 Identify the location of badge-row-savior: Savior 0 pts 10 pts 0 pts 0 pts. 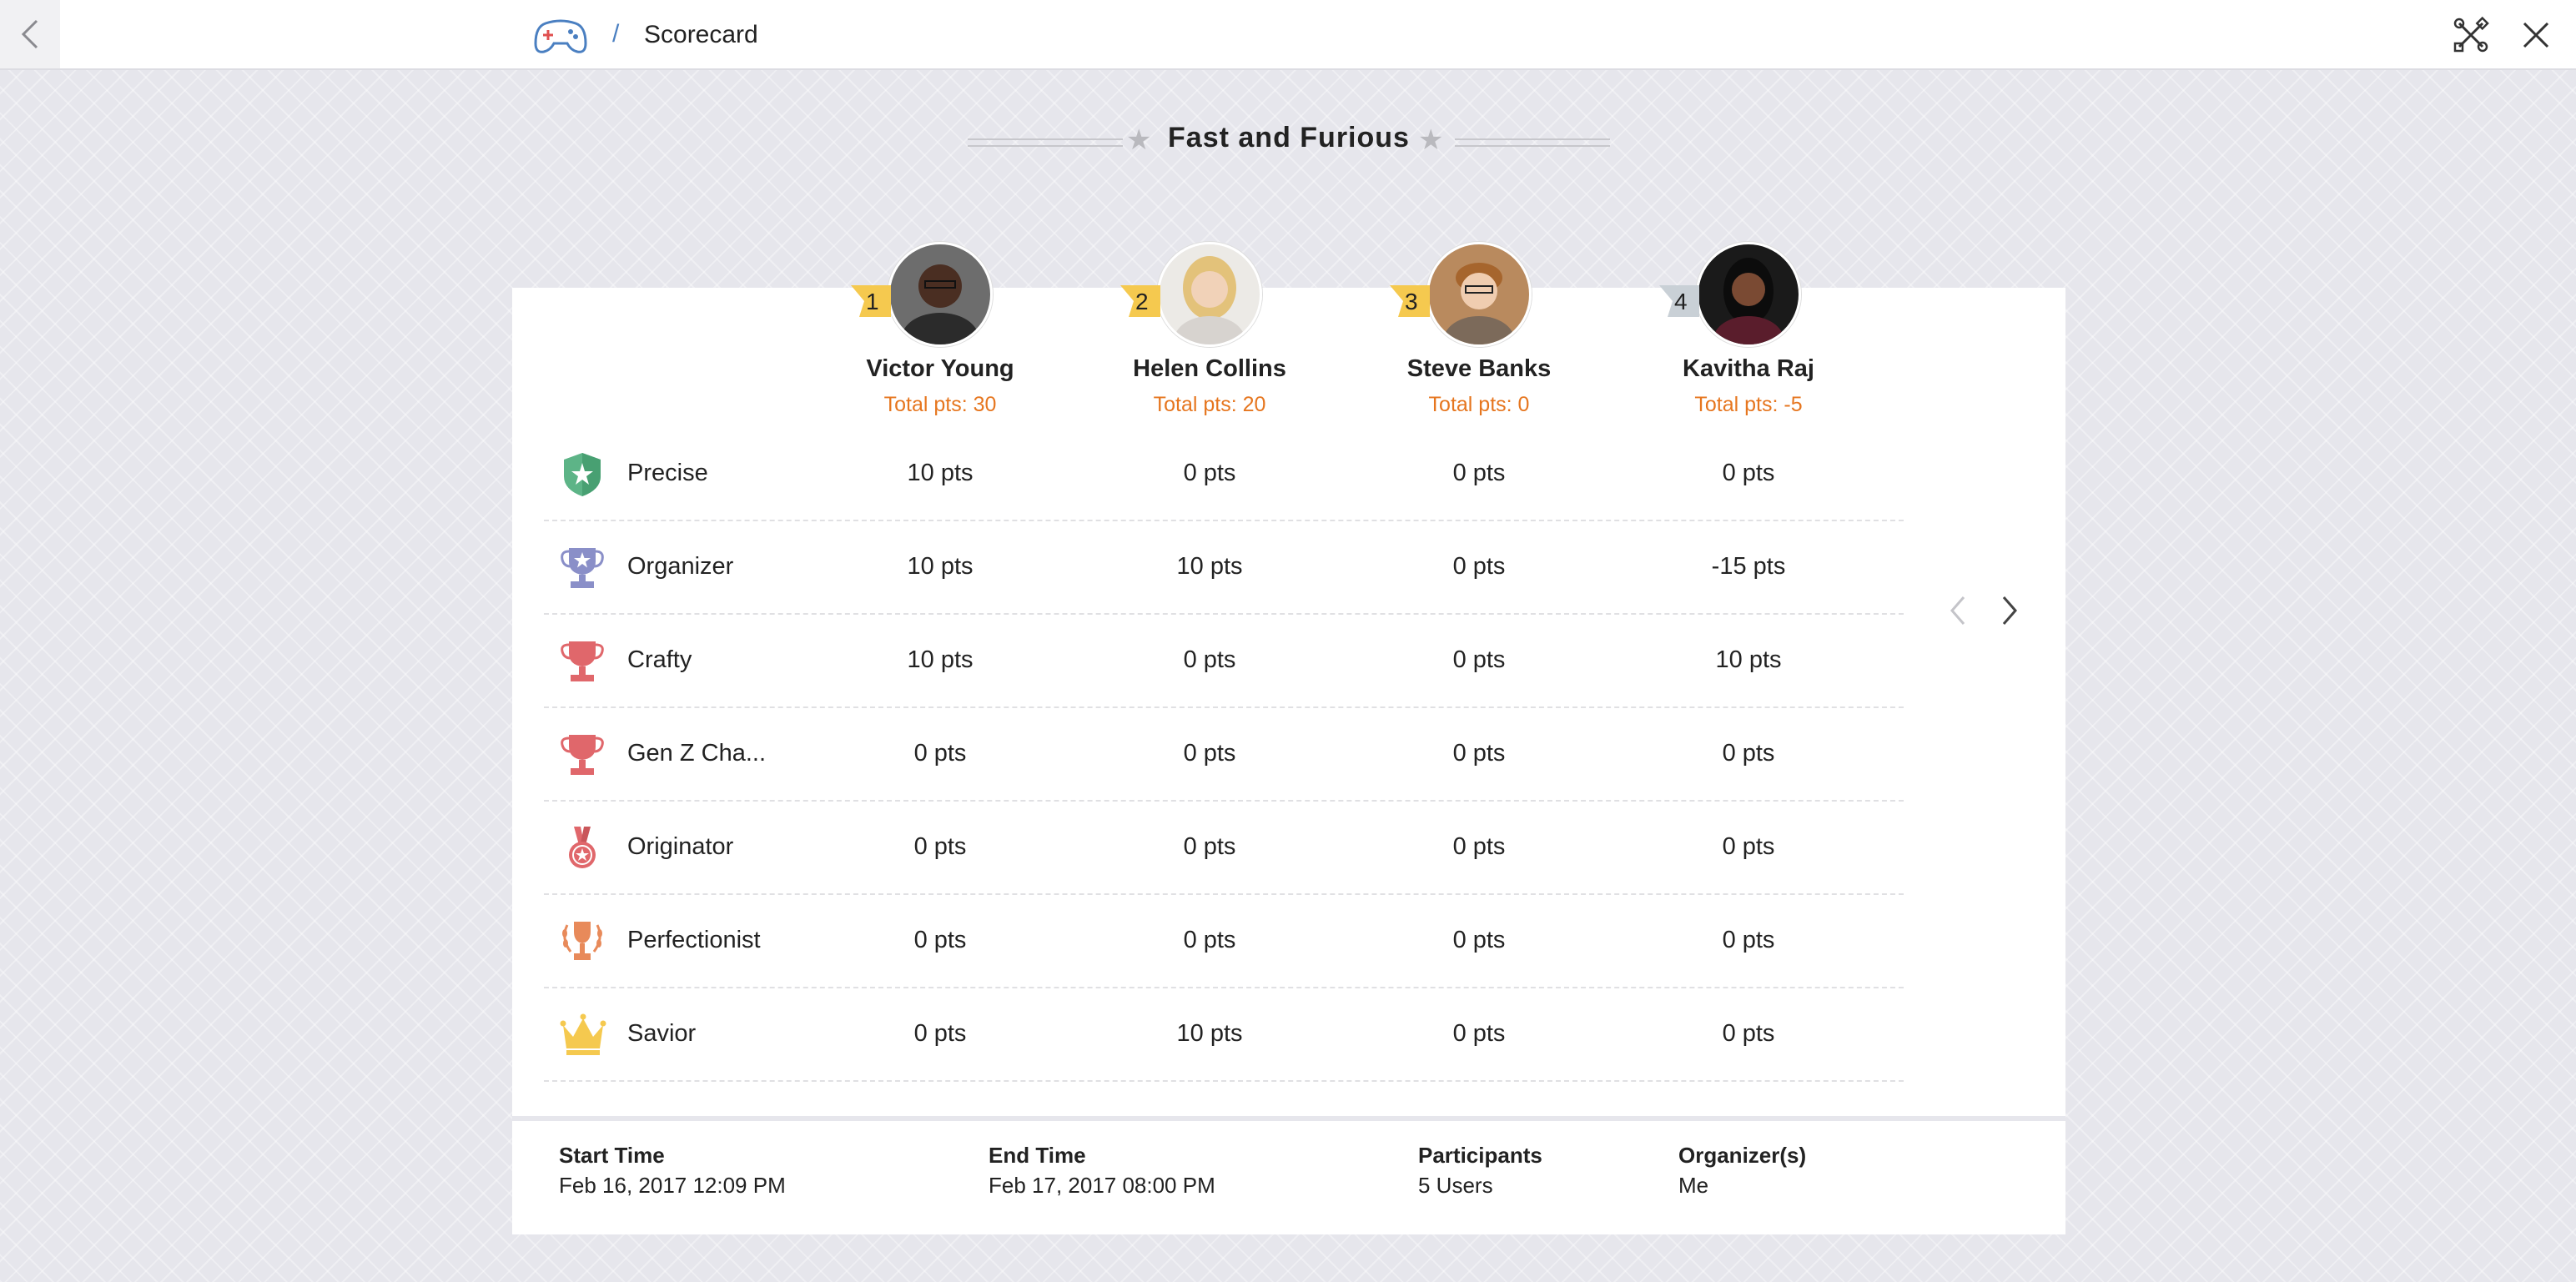
(1224, 1034).